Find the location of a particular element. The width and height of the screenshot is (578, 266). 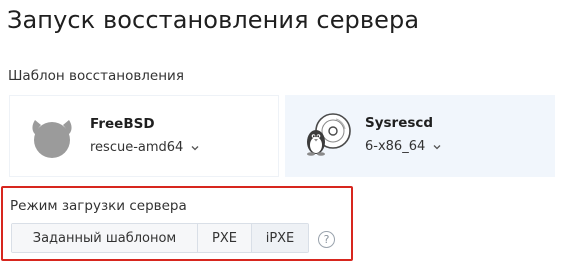

boot-mode-pxe-button: PXE is located at coordinates (225, 238).